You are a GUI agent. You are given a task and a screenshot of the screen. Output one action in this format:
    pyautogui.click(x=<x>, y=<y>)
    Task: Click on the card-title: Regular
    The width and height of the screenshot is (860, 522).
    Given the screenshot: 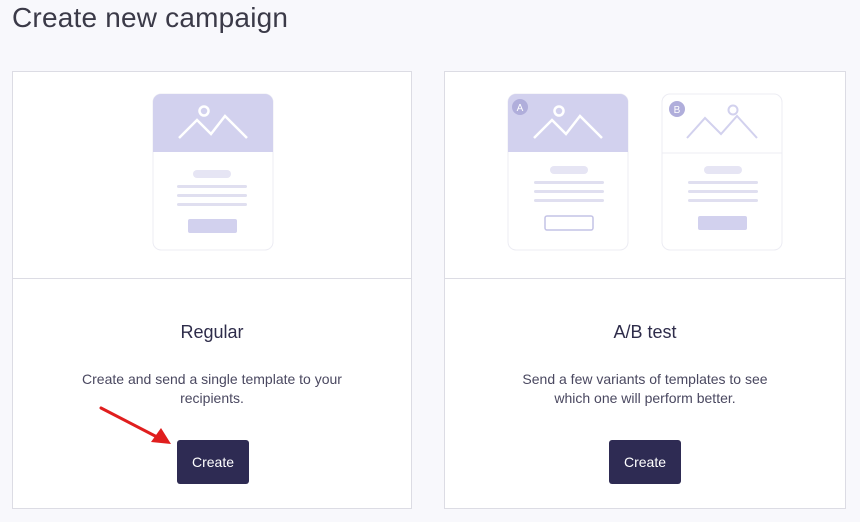 What is the action you would take?
    pyautogui.click(x=212, y=332)
    